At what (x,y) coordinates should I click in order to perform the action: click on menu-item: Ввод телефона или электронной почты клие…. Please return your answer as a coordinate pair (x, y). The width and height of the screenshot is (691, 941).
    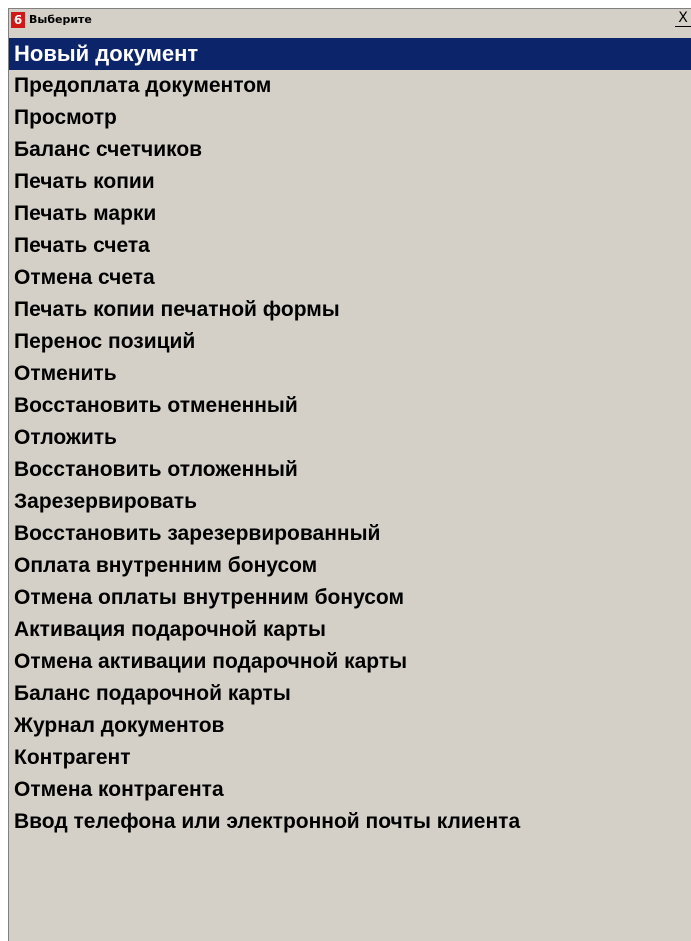
    Looking at the image, I should click on (350, 822).